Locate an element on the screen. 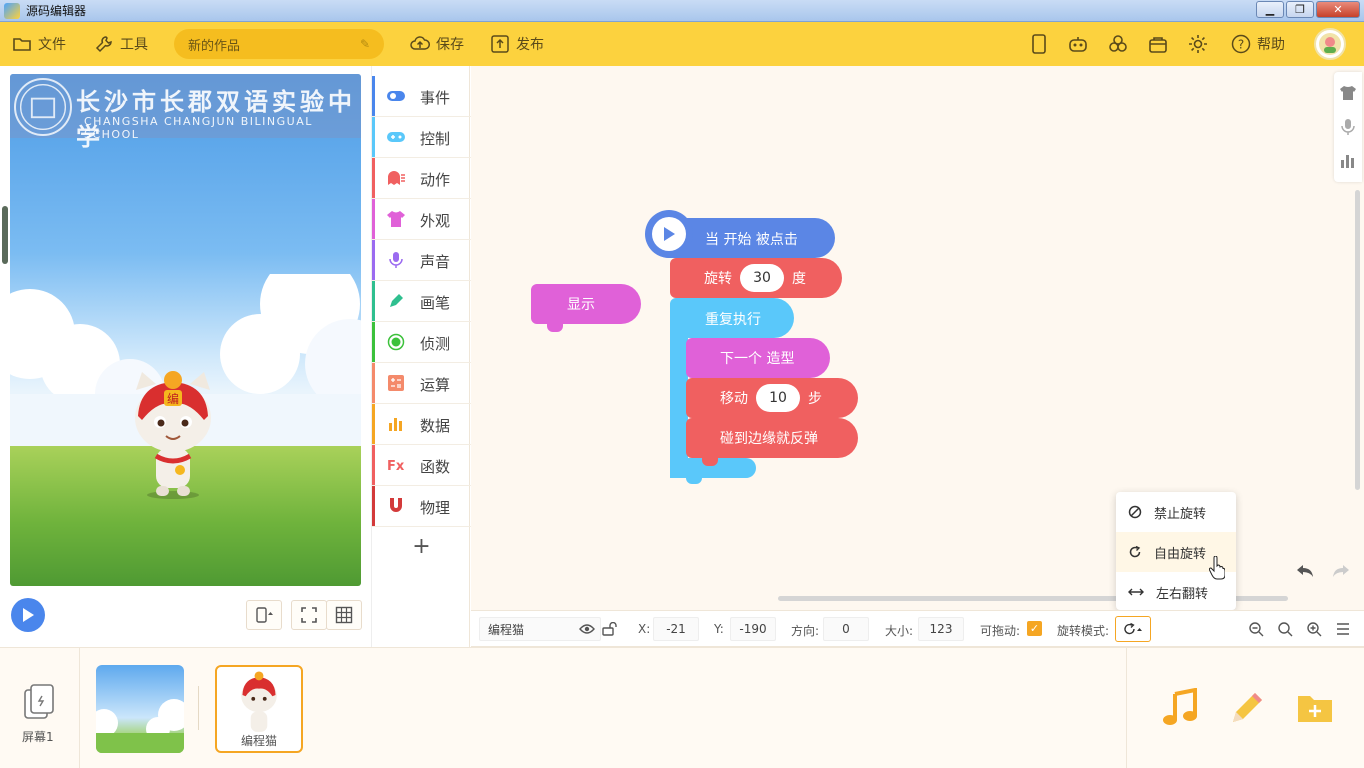  y-position-input: -190 is located at coordinates (753, 629).